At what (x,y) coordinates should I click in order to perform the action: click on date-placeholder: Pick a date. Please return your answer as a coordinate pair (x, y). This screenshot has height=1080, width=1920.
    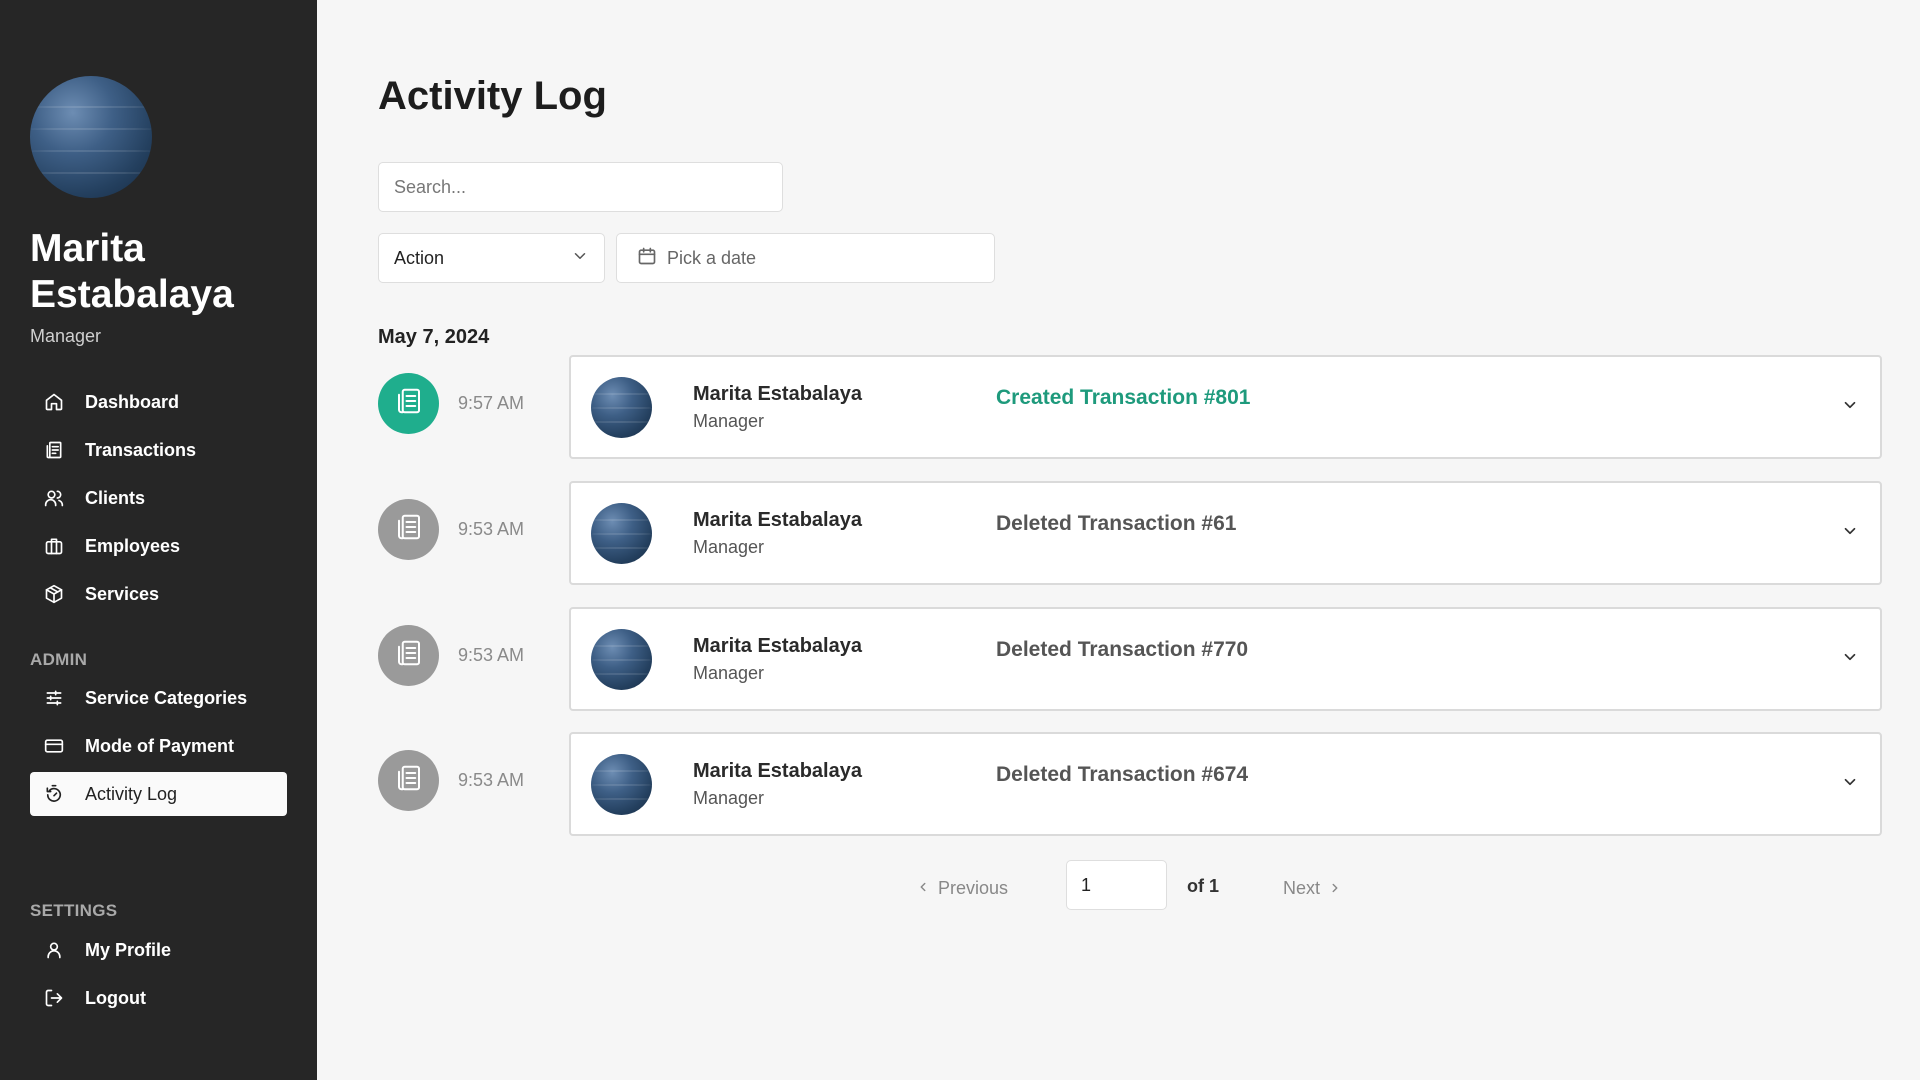
    Looking at the image, I should click on (712, 257).